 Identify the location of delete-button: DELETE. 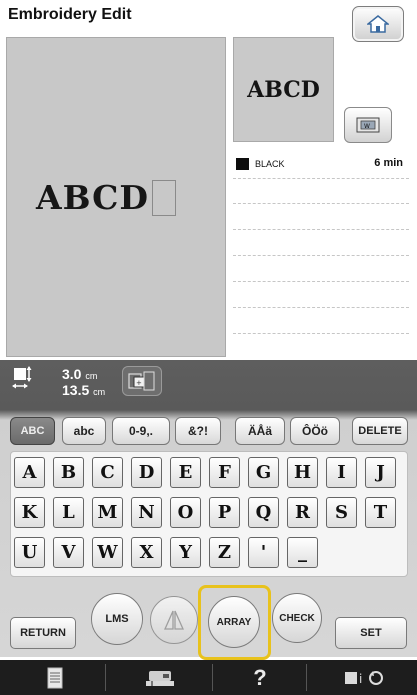
(380, 431).